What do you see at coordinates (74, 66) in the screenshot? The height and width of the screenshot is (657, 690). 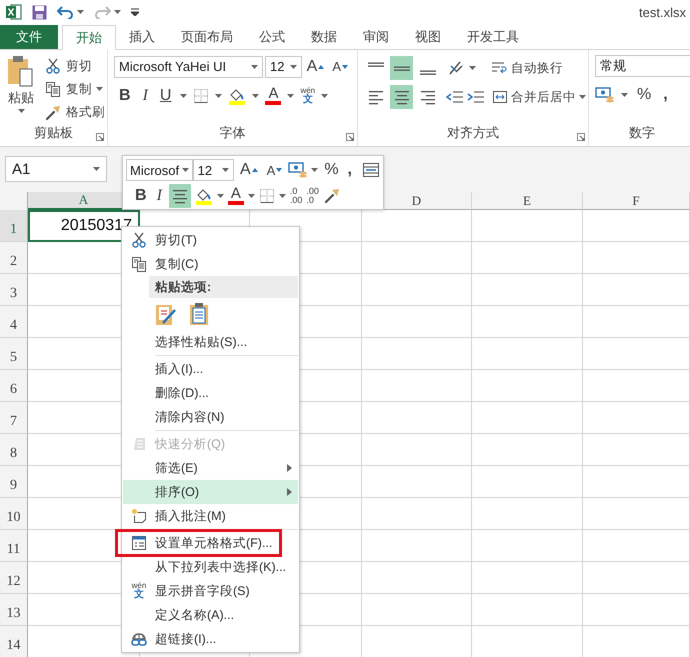 I see `clipboard-button: 剪切` at bounding box center [74, 66].